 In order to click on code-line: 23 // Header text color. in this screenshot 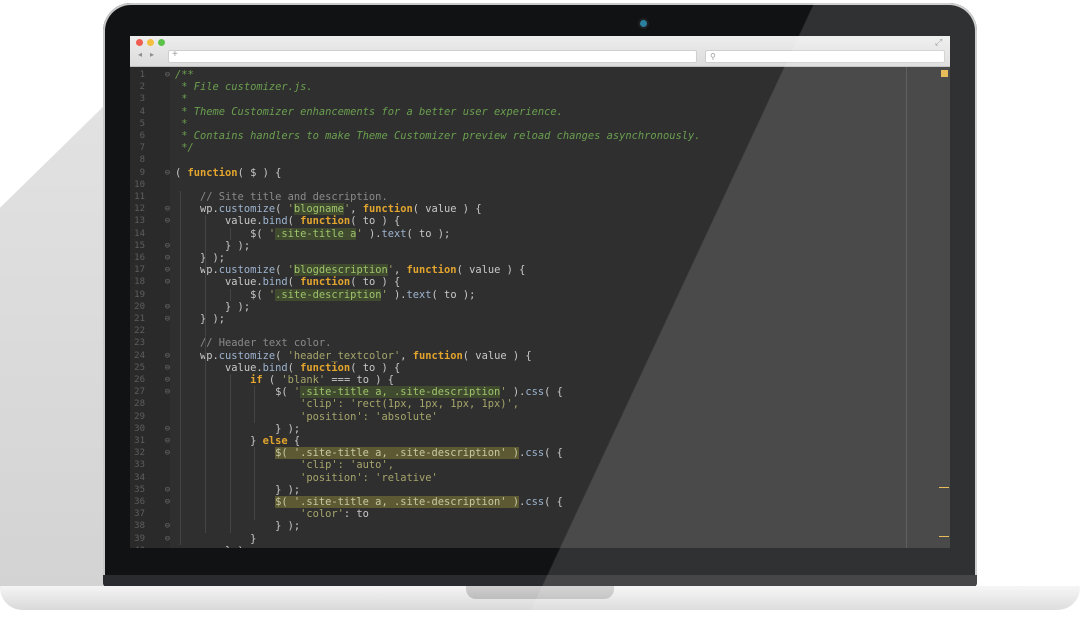, I will do `click(518, 343)`.